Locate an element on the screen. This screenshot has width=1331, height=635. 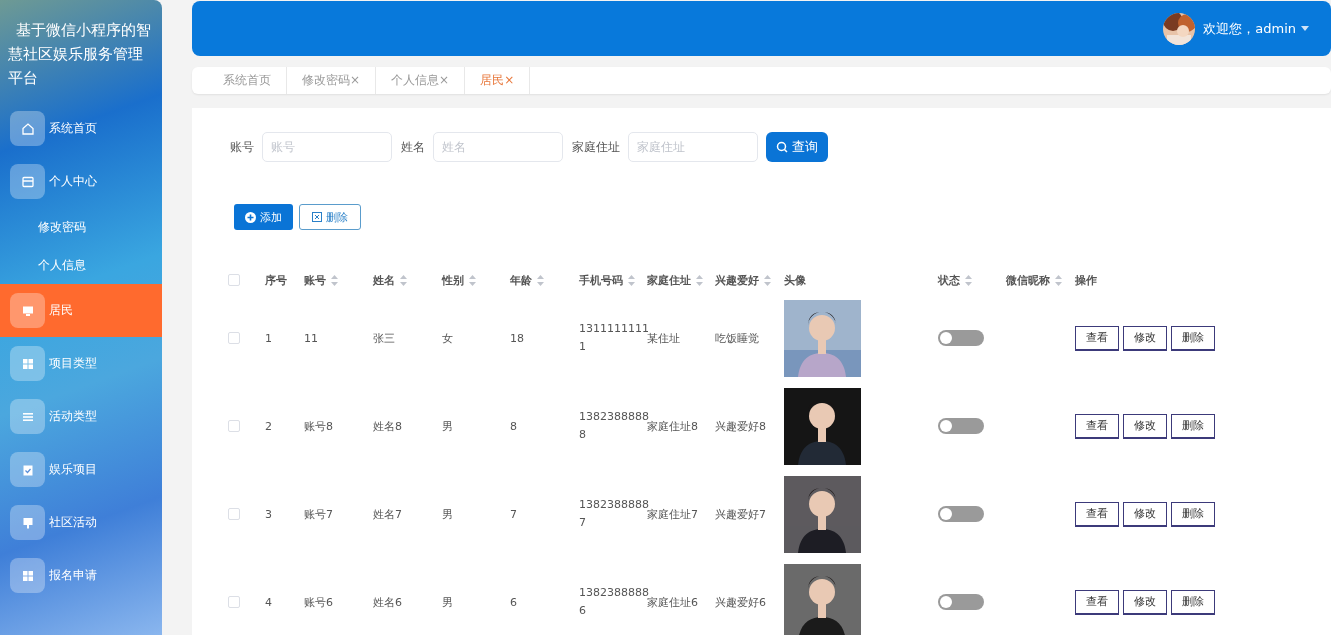
table-cell: 姓名6 is located at coordinates (387, 602).